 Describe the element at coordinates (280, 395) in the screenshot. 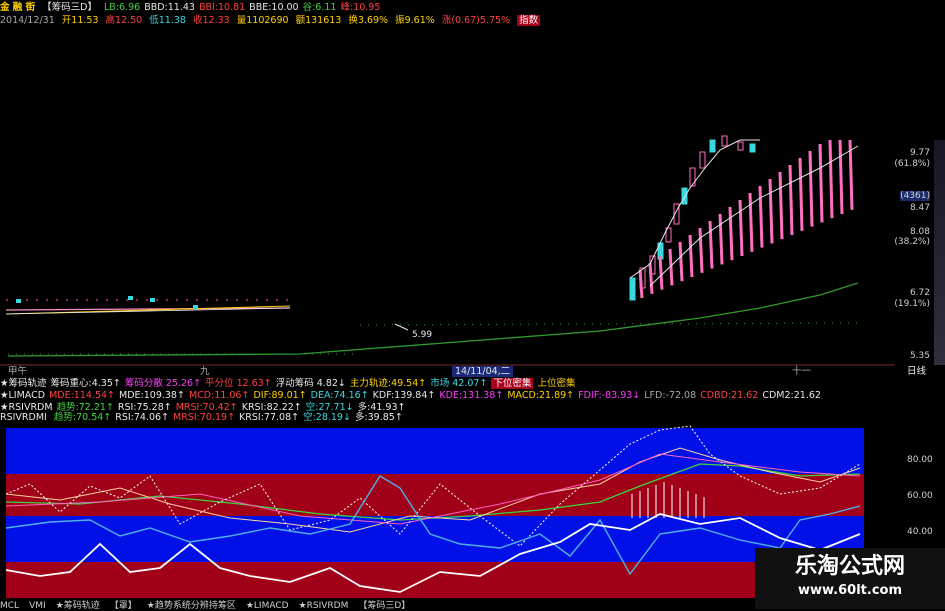

I see `info-value: DIF:89.01↑` at that location.